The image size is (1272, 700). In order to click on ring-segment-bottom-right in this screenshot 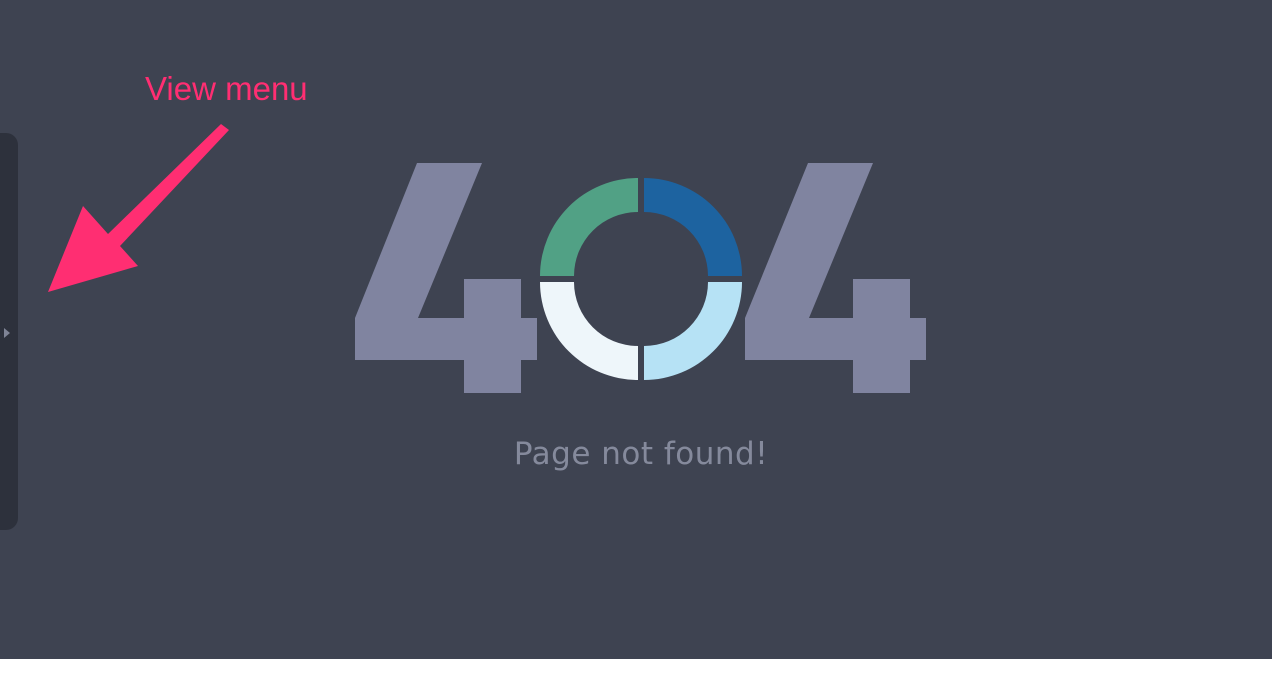, I will do `click(693, 331)`.